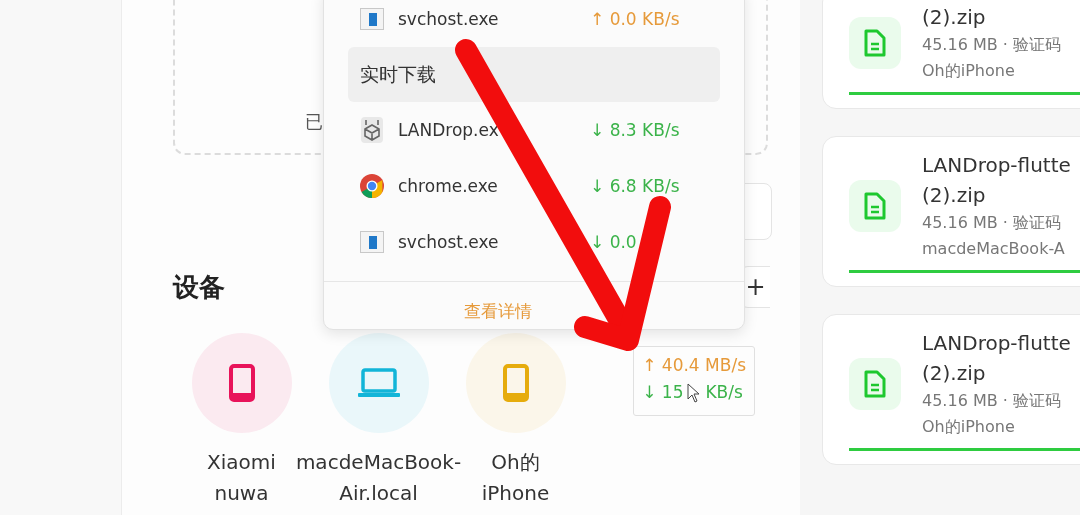  Describe the element at coordinates (635, 19) in the screenshot. I see `process-speed: ↑ 0.0 KB/s` at that location.